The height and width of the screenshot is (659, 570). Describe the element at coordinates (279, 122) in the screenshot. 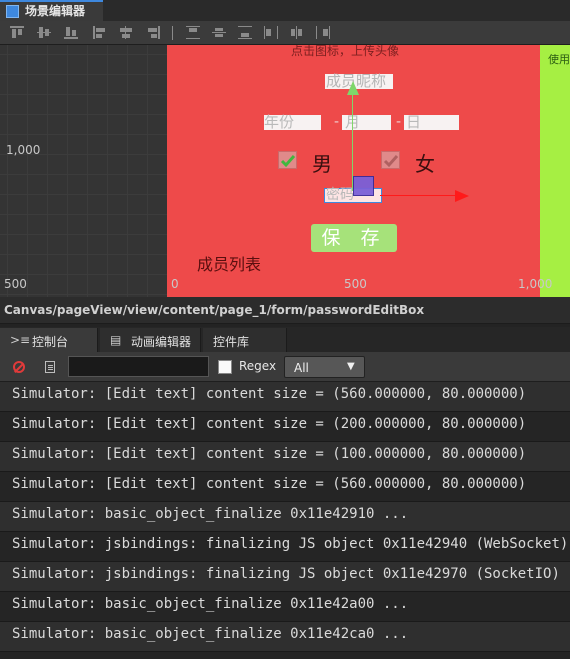

I see `year-placeholder: 年份` at that location.